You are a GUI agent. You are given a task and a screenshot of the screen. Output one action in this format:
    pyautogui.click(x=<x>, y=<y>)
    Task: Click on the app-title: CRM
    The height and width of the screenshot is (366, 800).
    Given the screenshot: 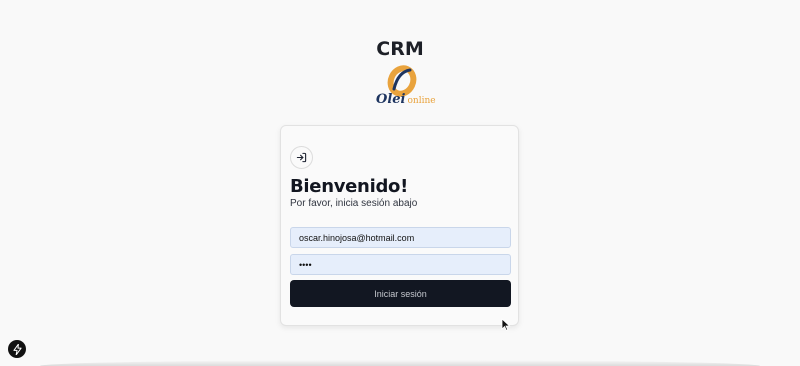 What is the action you would take?
    pyautogui.click(x=400, y=49)
    